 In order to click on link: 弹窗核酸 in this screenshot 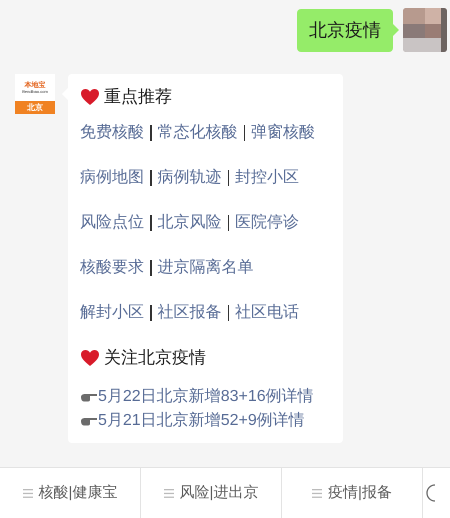, I will do `click(283, 132)`.